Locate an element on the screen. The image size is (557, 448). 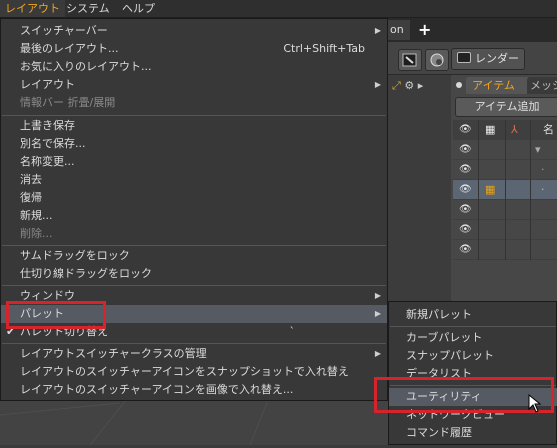
menu-item-last-layout: 最後のレイアウト... Ctrl+Shift+Tab is located at coordinates (194, 49).